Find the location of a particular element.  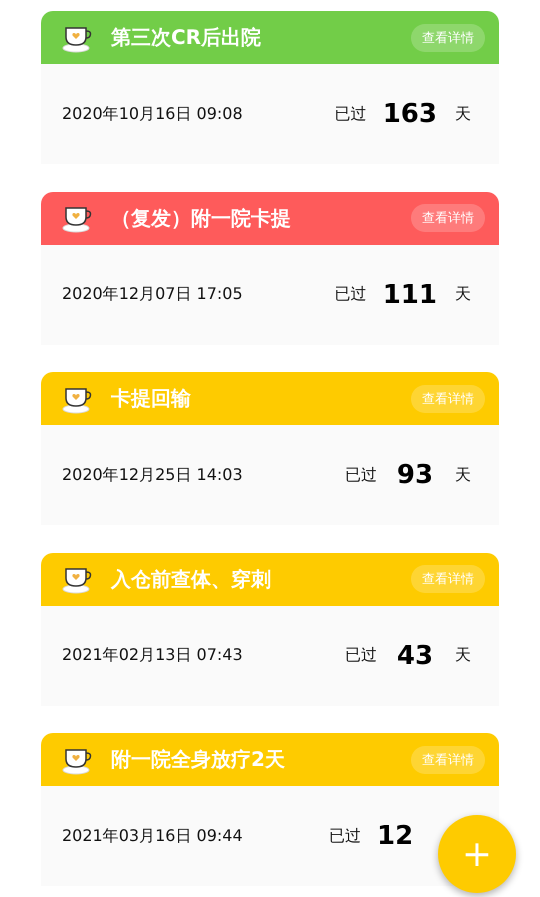

card-title: 入仓前查体、穿刺 is located at coordinates (191, 579).